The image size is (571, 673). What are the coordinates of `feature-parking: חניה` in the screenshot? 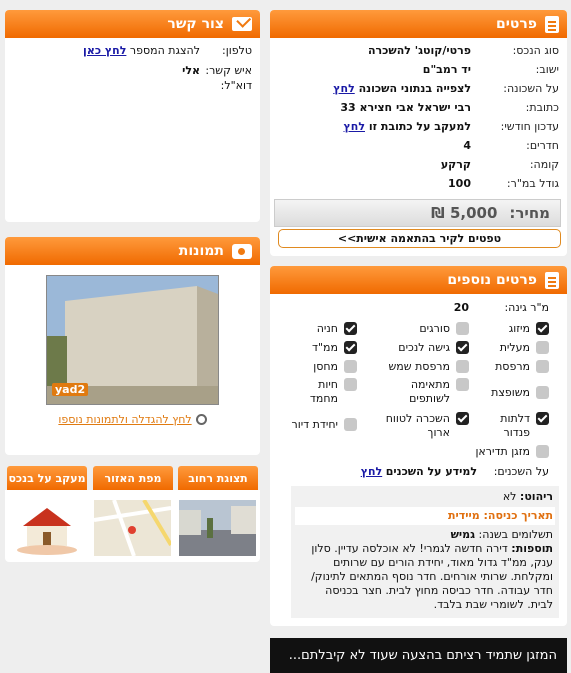 It's located at (322, 329).